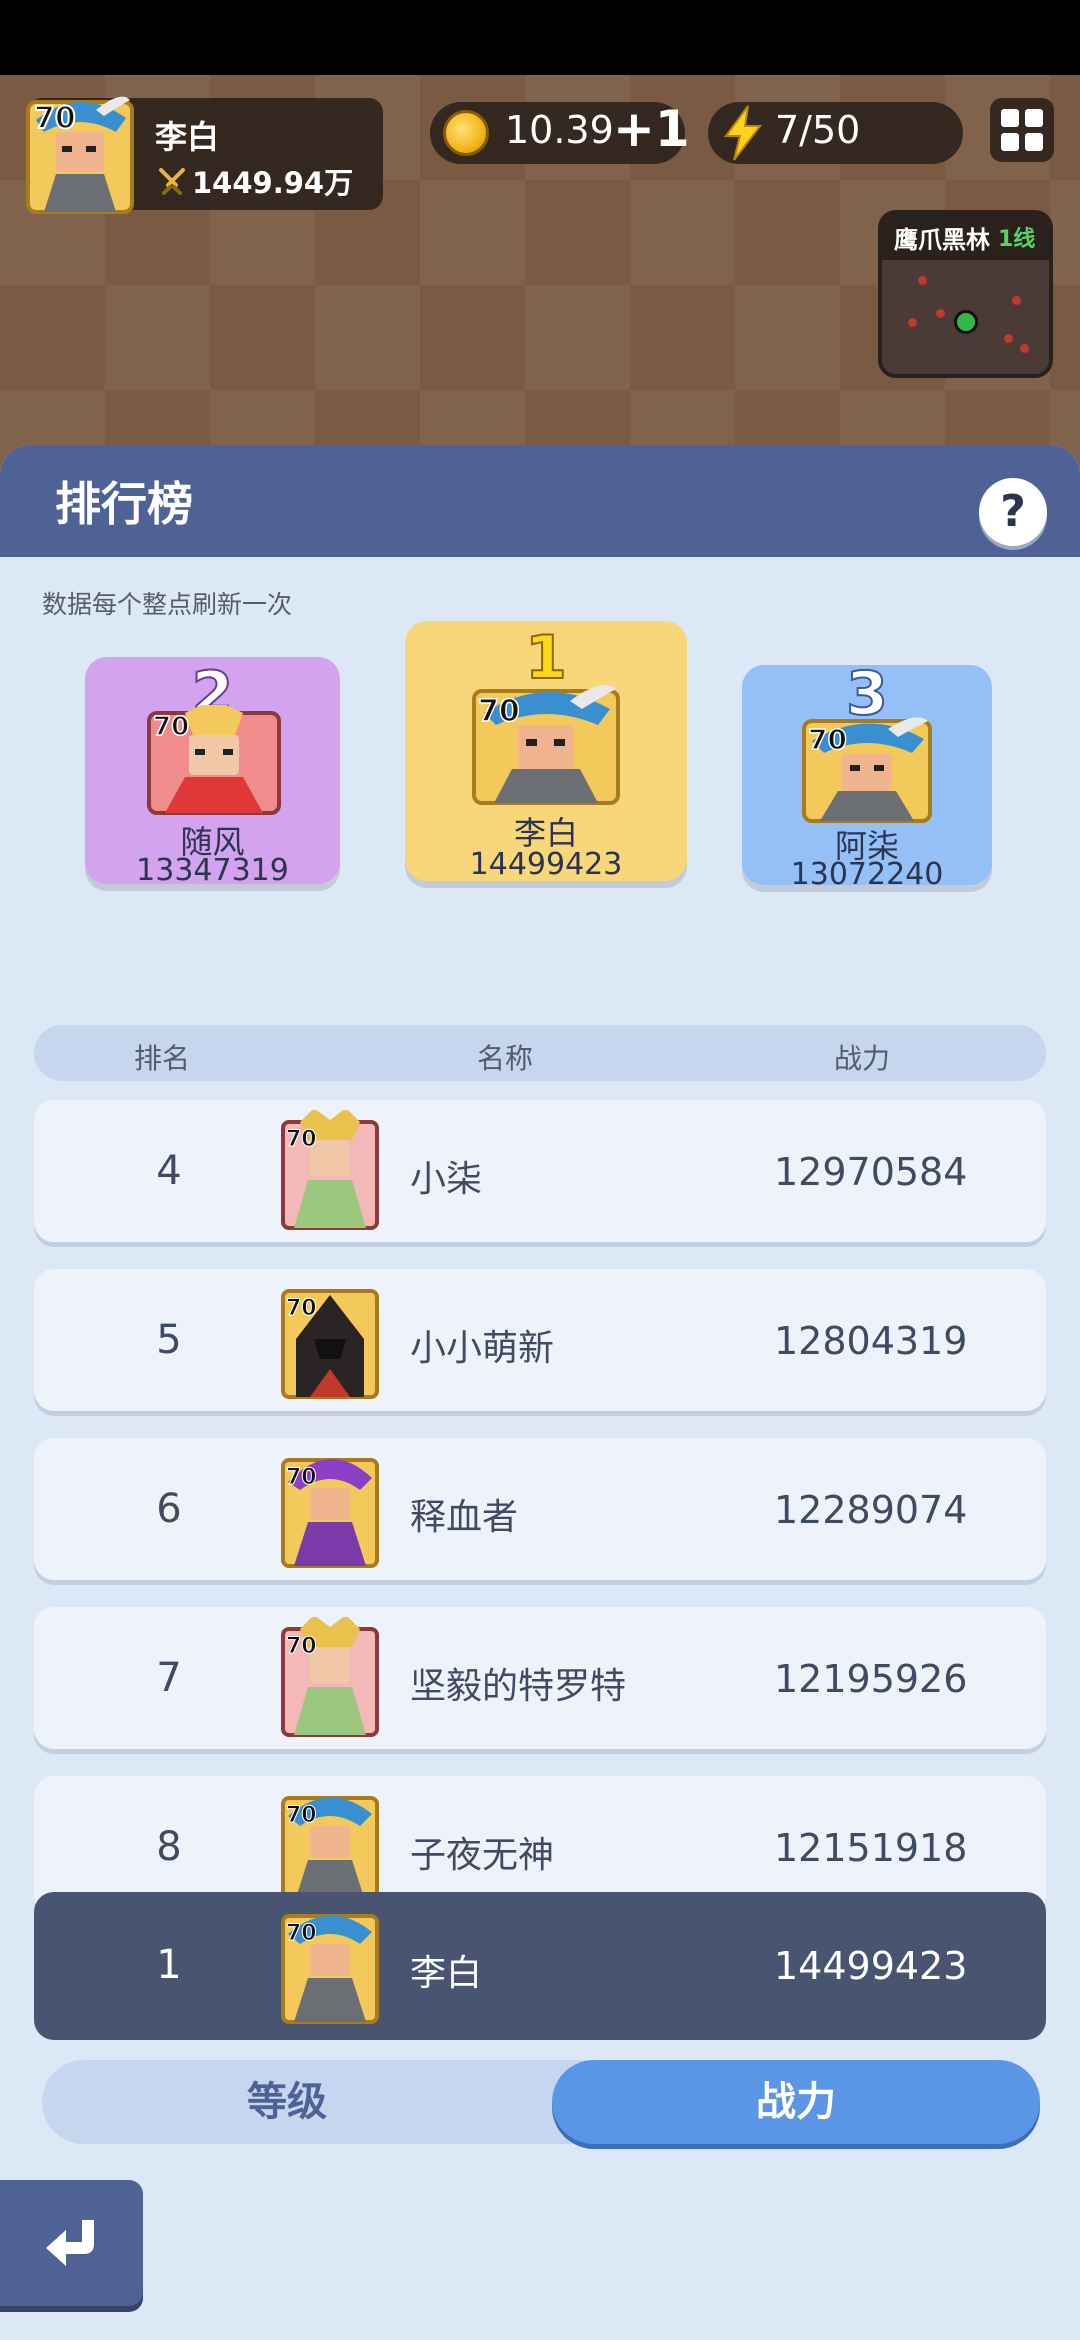  Describe the element at coordinates (446, 1973) in the screenshot. I see `self-name: 李白` at that location.